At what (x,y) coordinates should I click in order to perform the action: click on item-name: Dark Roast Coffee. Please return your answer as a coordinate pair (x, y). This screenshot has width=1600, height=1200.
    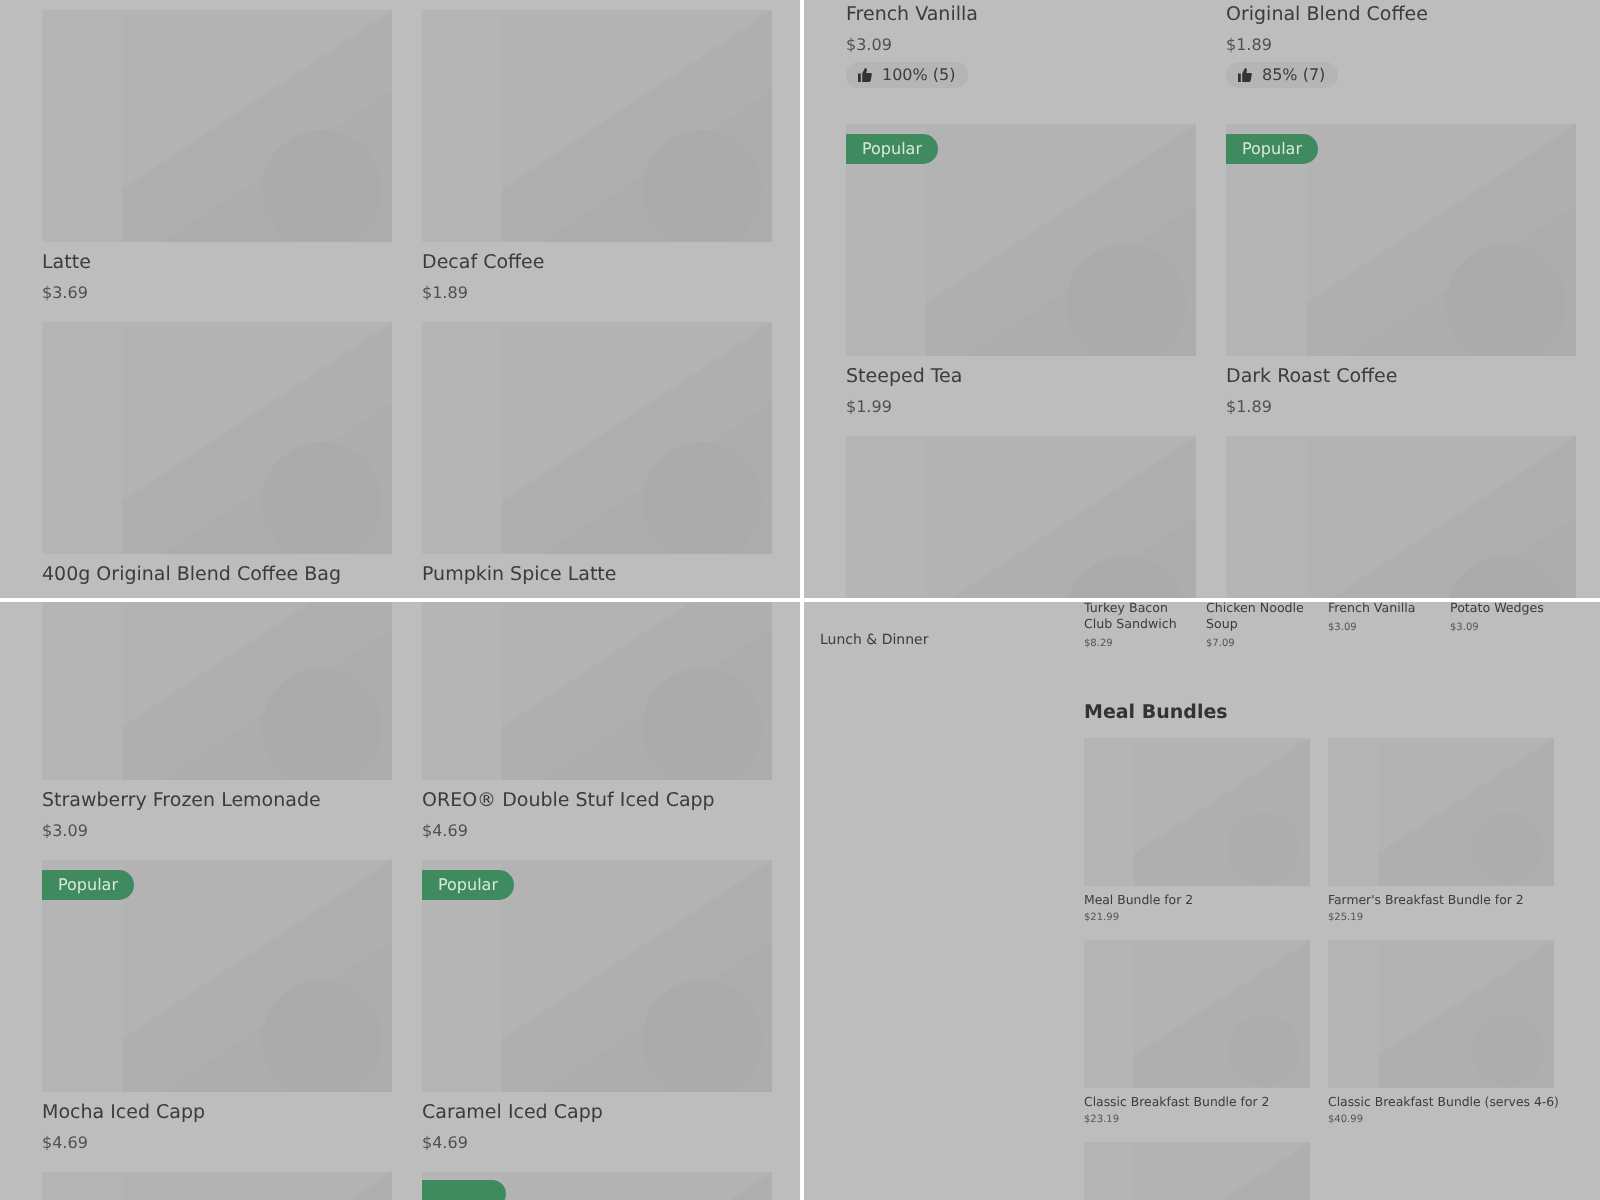
    Looking at the image, I should click on (1401, 377).